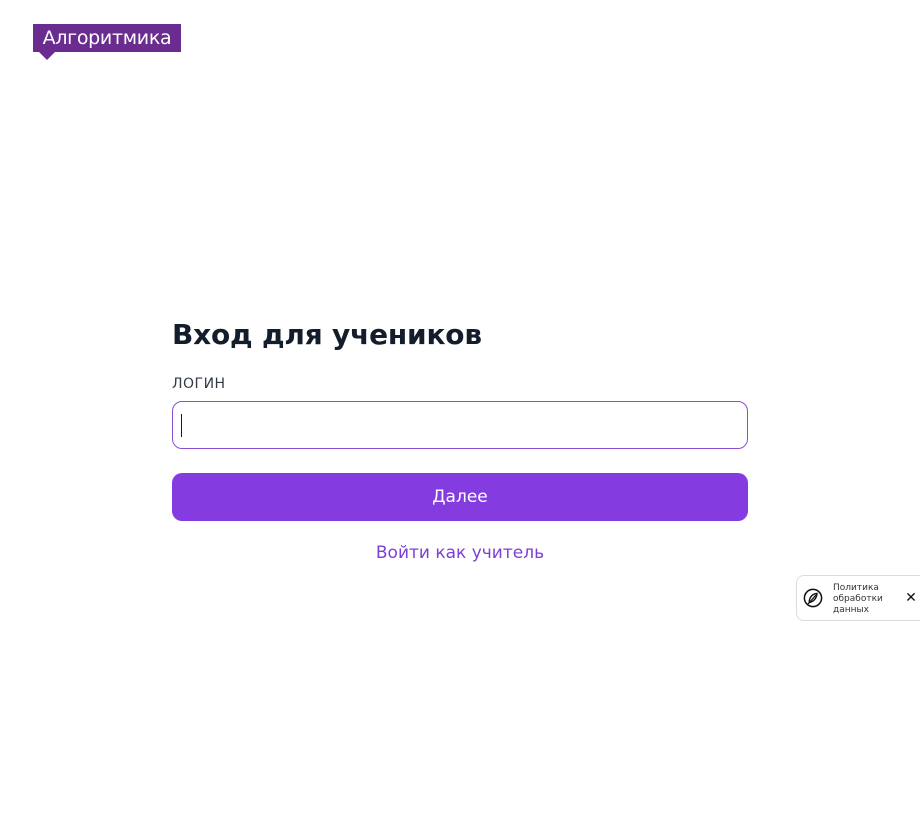 The image size is (920, 829). I want to click on logo-text: Алгоритмика, so click(107, 38).